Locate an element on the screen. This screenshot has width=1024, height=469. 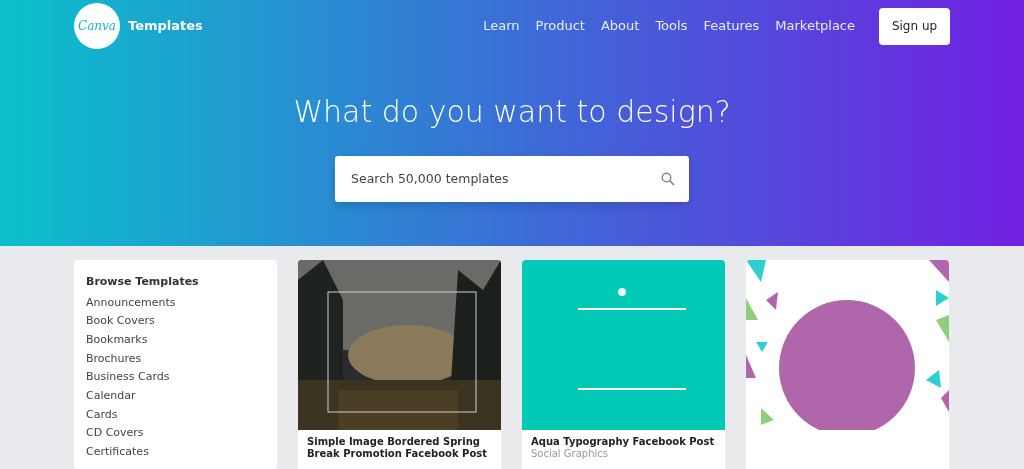
template-card: Simple Image Bordered Spring Break Promotion Facebook Post is located at coordinates (399, 364).